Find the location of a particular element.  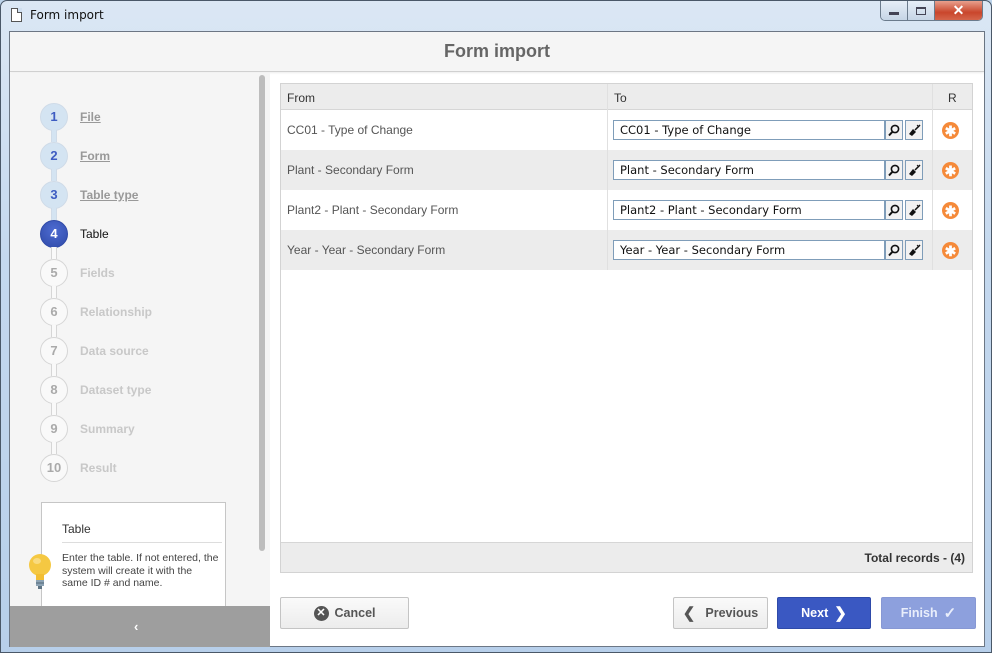

cancel-button: ✕ Cancel is located at coordinates (344, 613).